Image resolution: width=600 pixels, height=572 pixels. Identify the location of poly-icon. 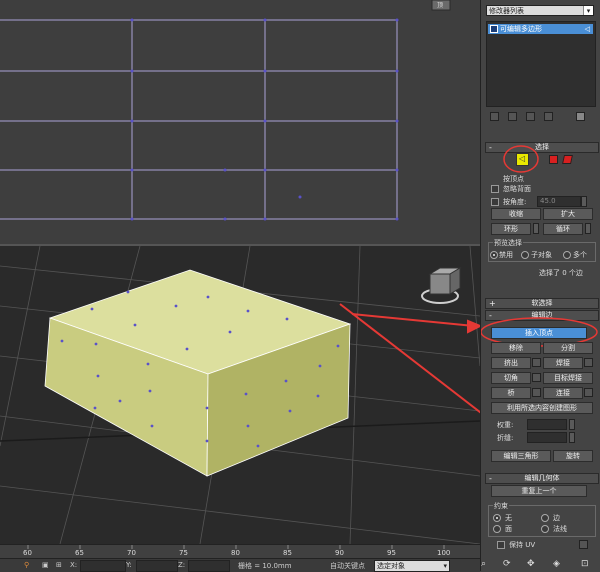
(494, 29).